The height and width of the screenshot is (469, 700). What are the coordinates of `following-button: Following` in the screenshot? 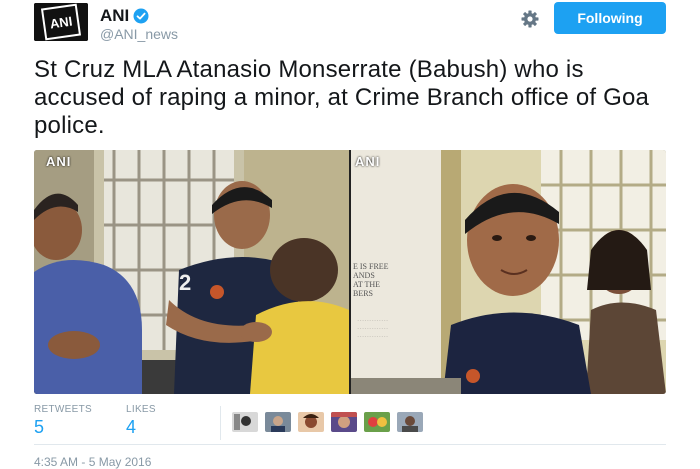 It's located at (610, 18).